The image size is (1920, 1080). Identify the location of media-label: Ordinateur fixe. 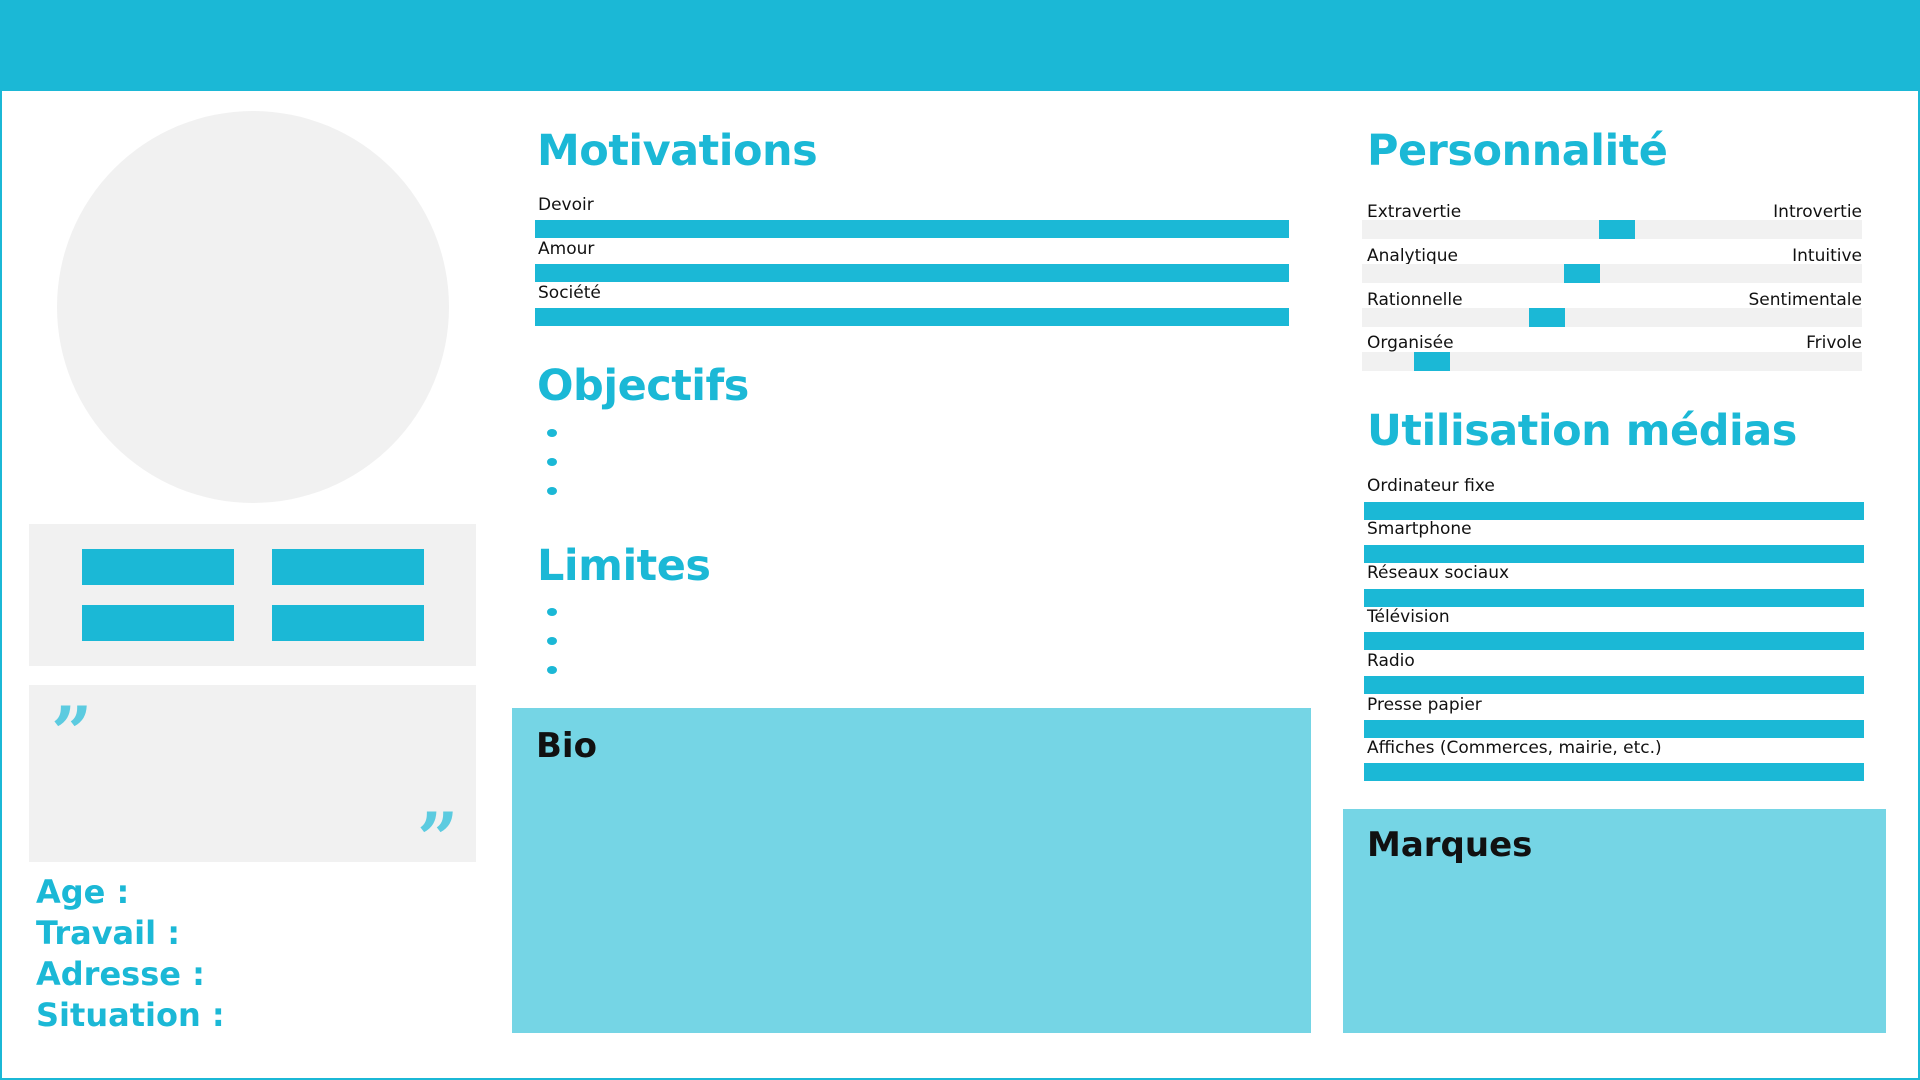
(1431, 486).